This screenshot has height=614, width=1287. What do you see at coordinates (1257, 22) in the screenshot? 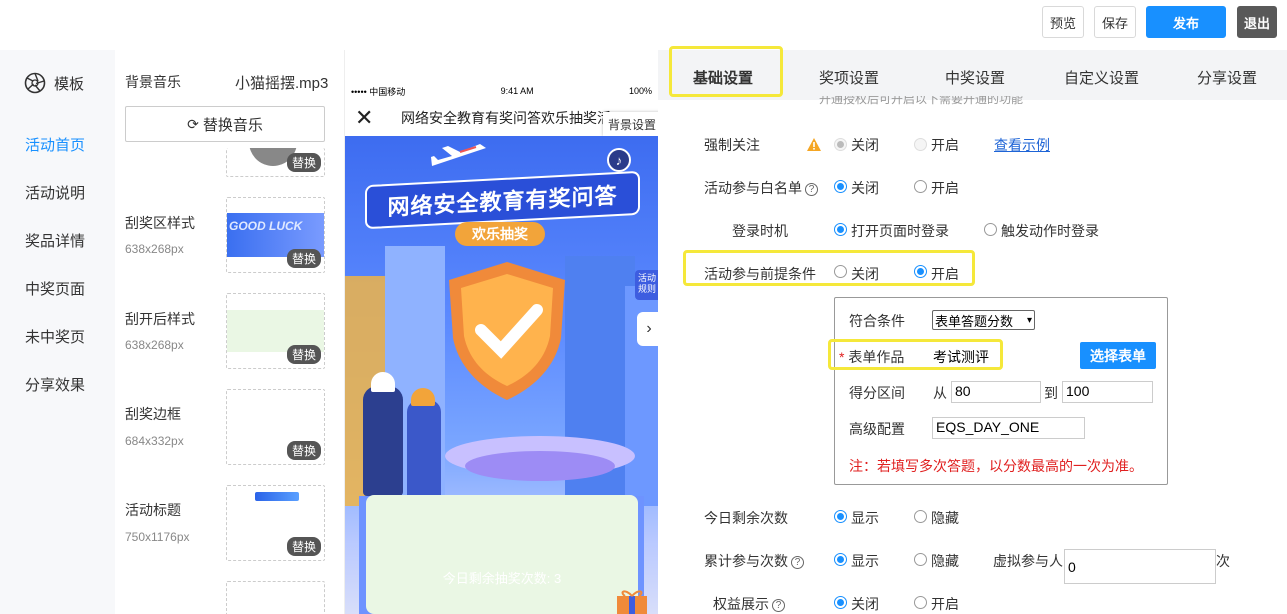
I see `exit-button: 退出` at bounding box center [1257, 22].